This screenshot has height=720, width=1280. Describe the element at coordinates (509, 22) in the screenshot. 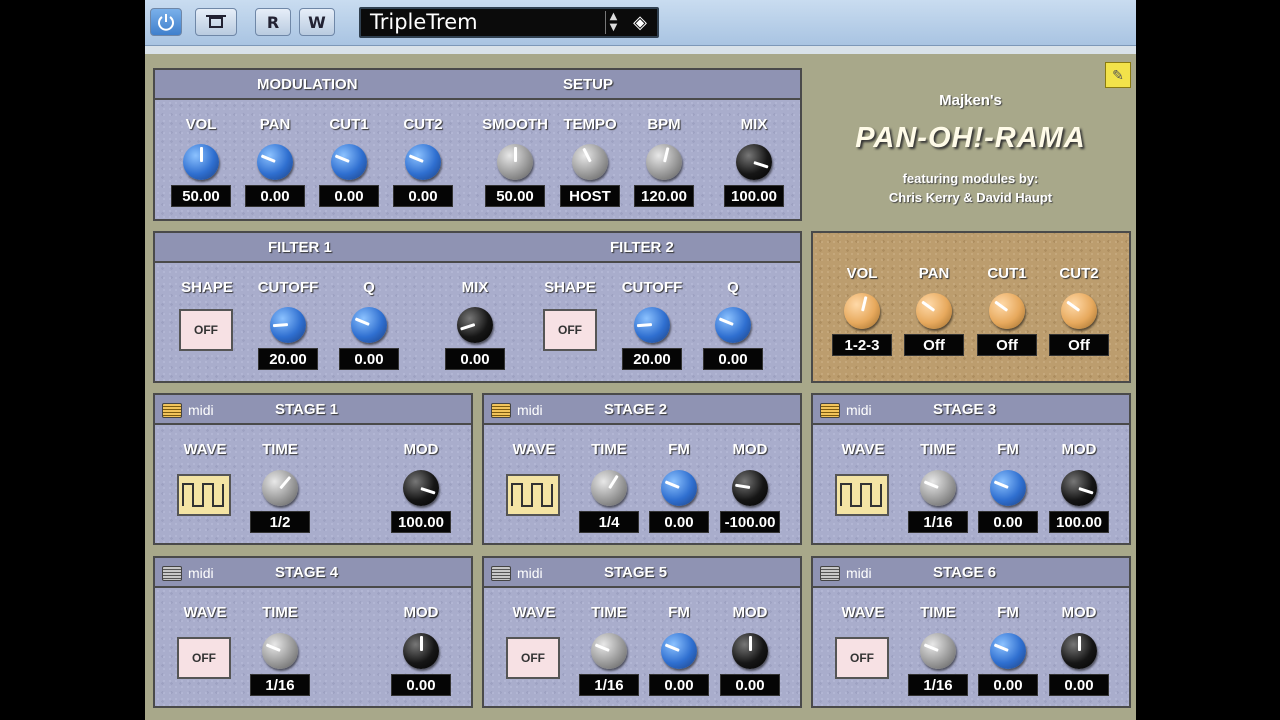

I see `preset-selector: TripleTrem ▲ ▼ ◈` at that location.